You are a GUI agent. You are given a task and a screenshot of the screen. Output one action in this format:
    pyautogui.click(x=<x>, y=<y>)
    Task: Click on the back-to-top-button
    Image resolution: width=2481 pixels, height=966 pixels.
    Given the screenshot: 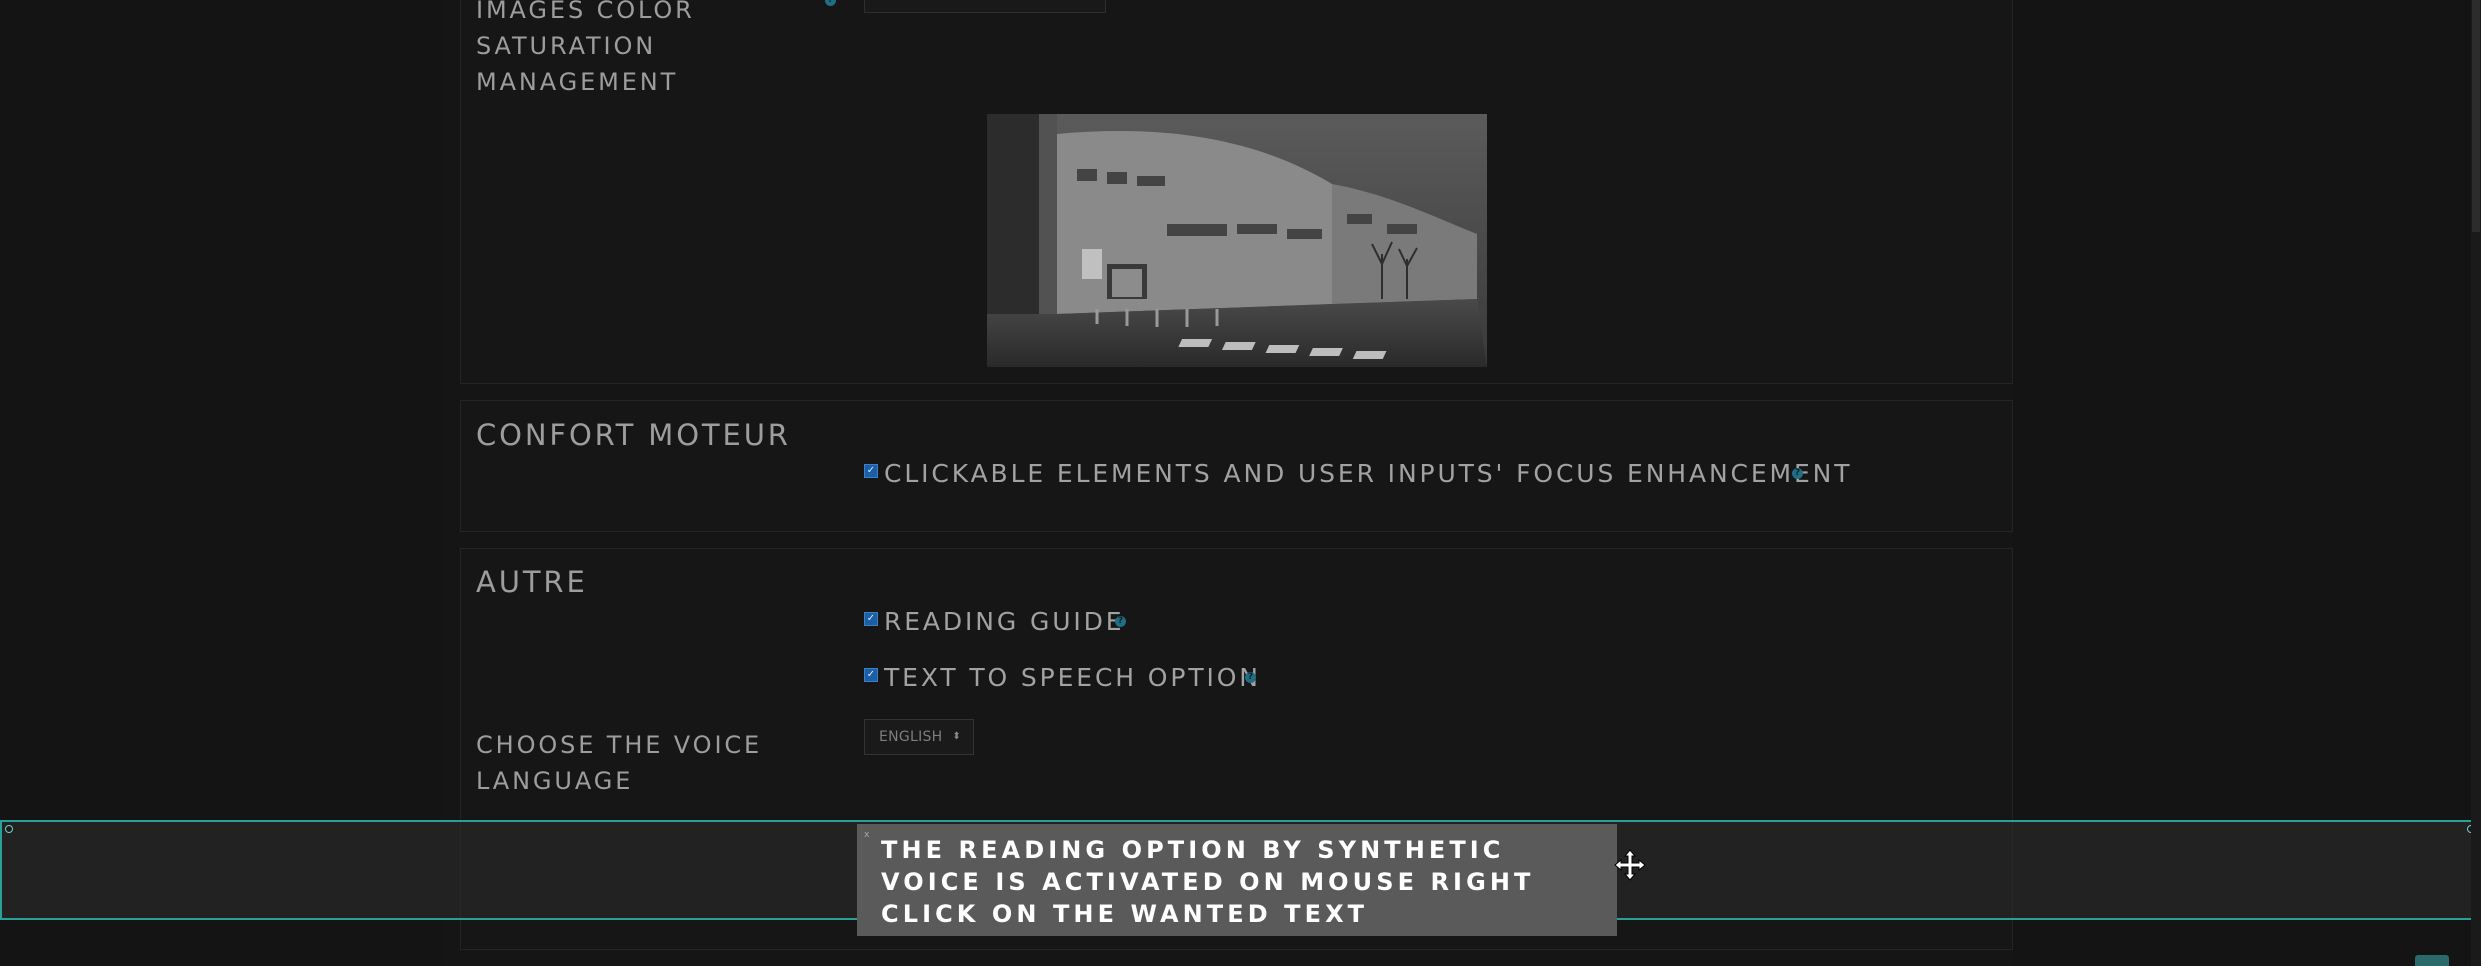 What is the action you would take?
    pyautogui.click(x=2432, y=960)
    